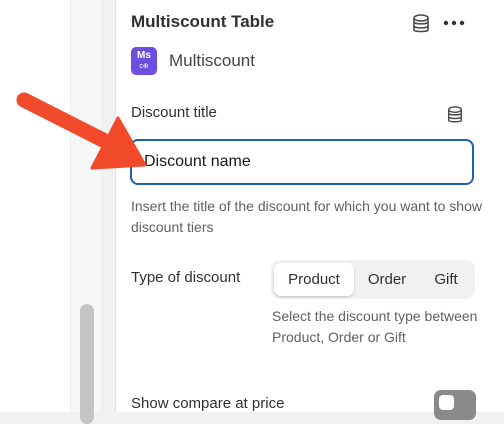  Describe the element at coordinates (302, 162) in the screenshot. I see `discount-title-input` at that location.